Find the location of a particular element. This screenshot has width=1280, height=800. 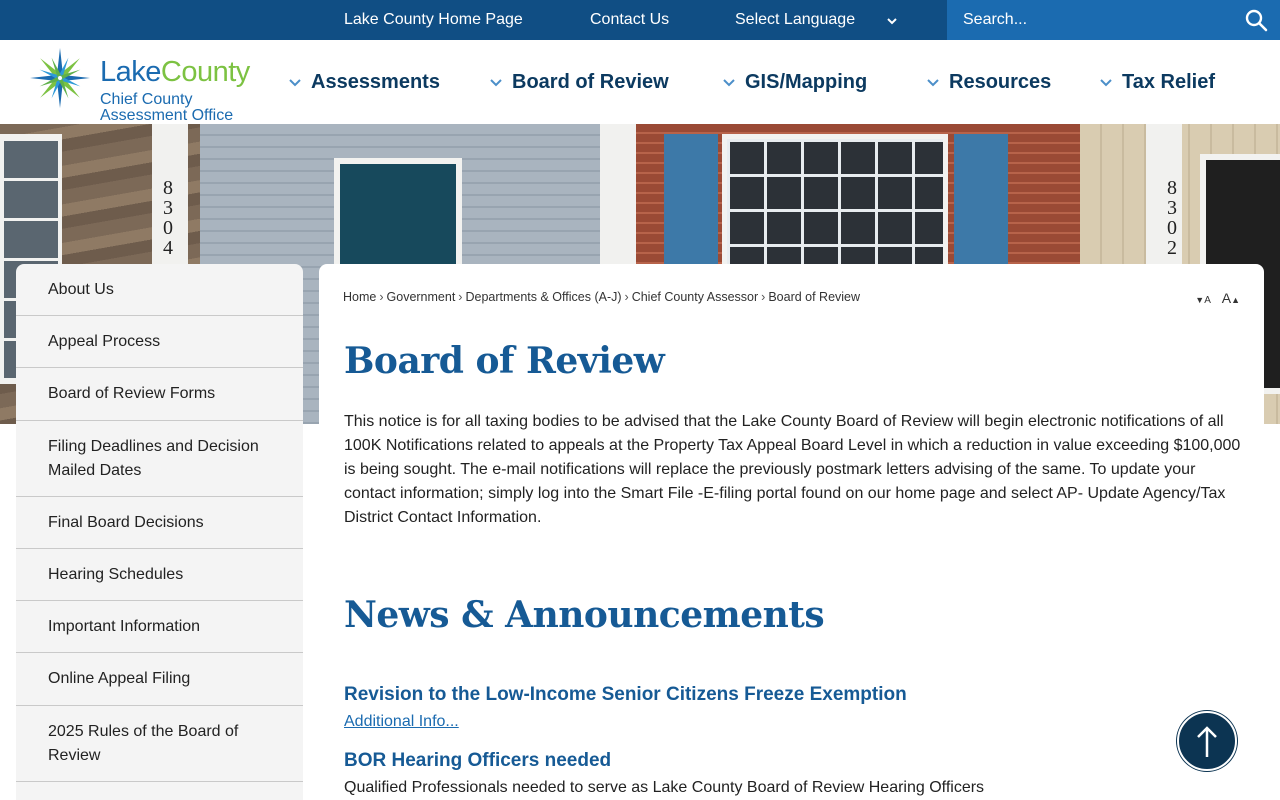

sidebar-item-online-appeal-filing: Online Appeal Filing is located at coordinates (159, 679).